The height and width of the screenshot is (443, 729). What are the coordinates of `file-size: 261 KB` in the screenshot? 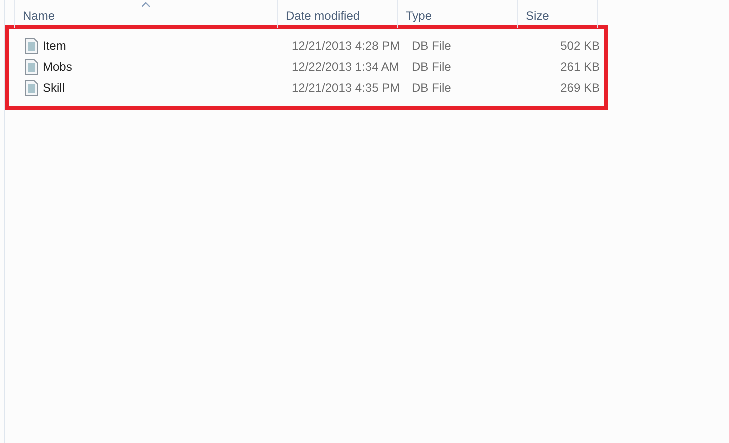 It's located at (580, 67).